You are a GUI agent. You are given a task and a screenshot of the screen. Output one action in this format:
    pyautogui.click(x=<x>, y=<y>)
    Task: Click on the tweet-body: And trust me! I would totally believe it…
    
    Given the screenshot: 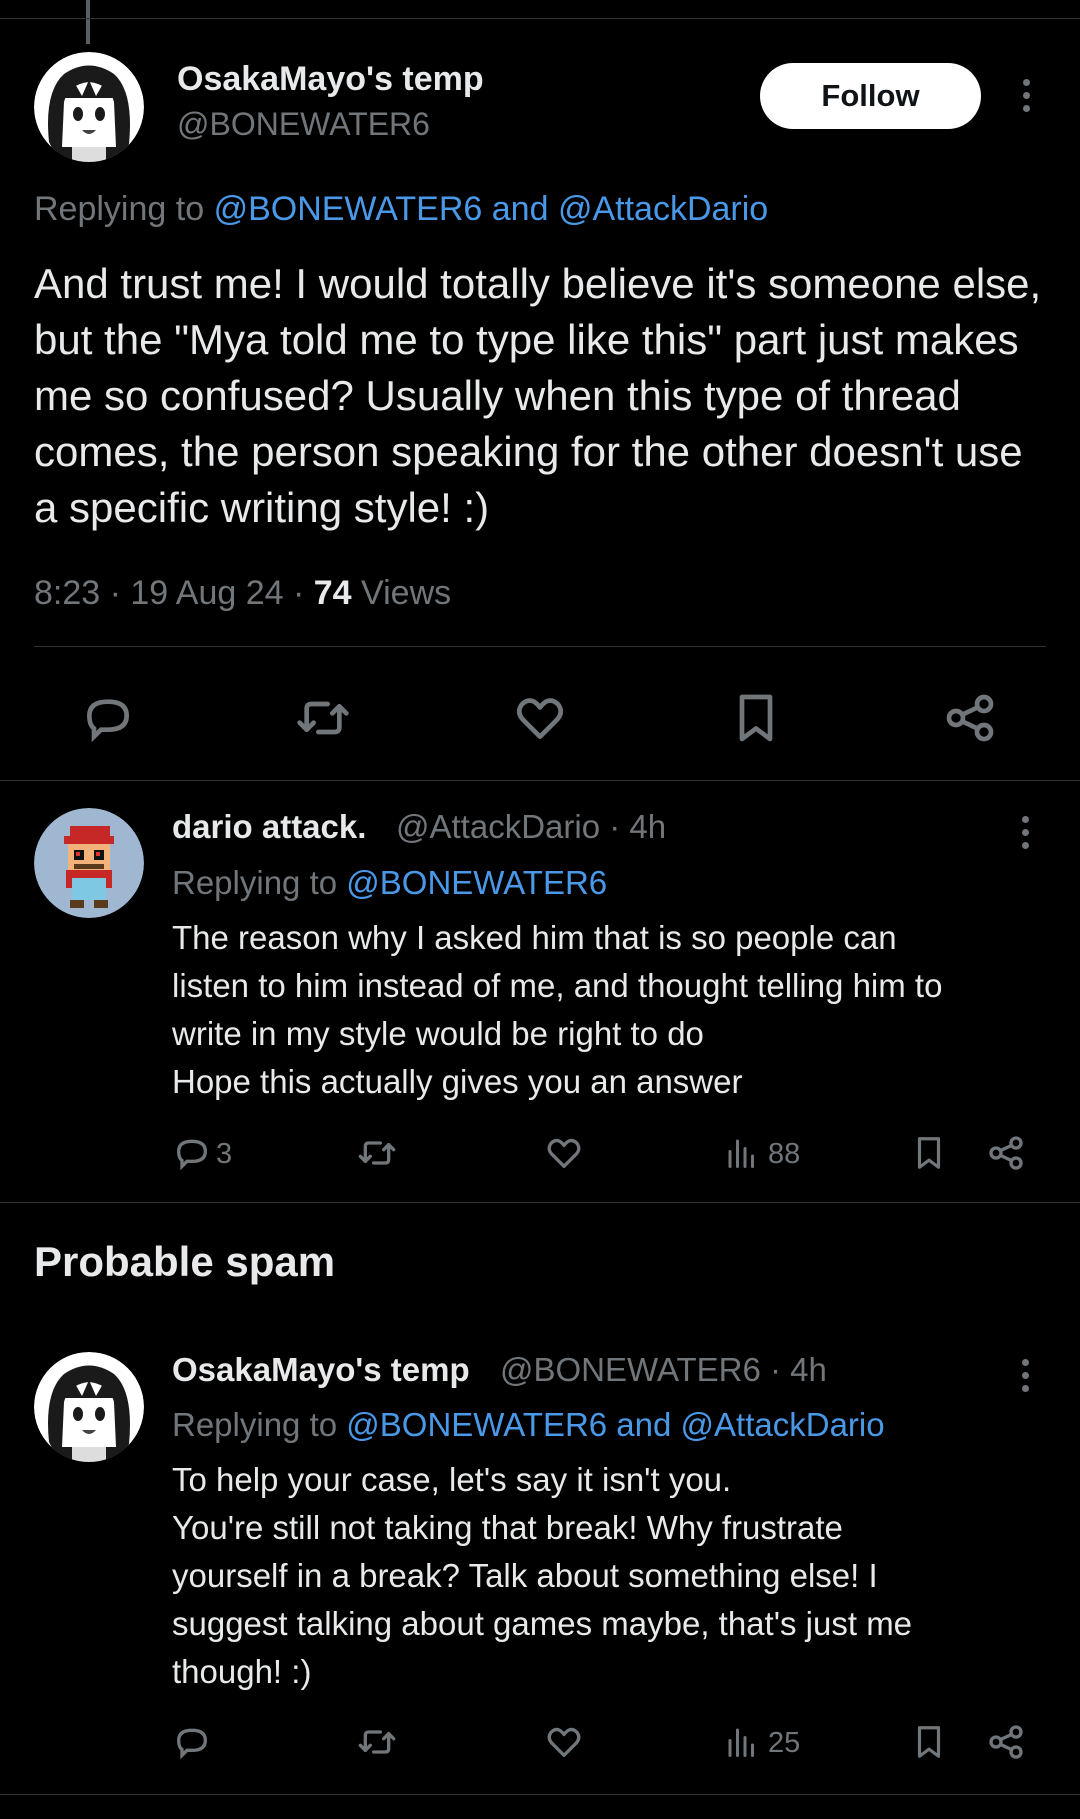 What is the action you would take?
    pyautogui.click(x=538, y=395)
    